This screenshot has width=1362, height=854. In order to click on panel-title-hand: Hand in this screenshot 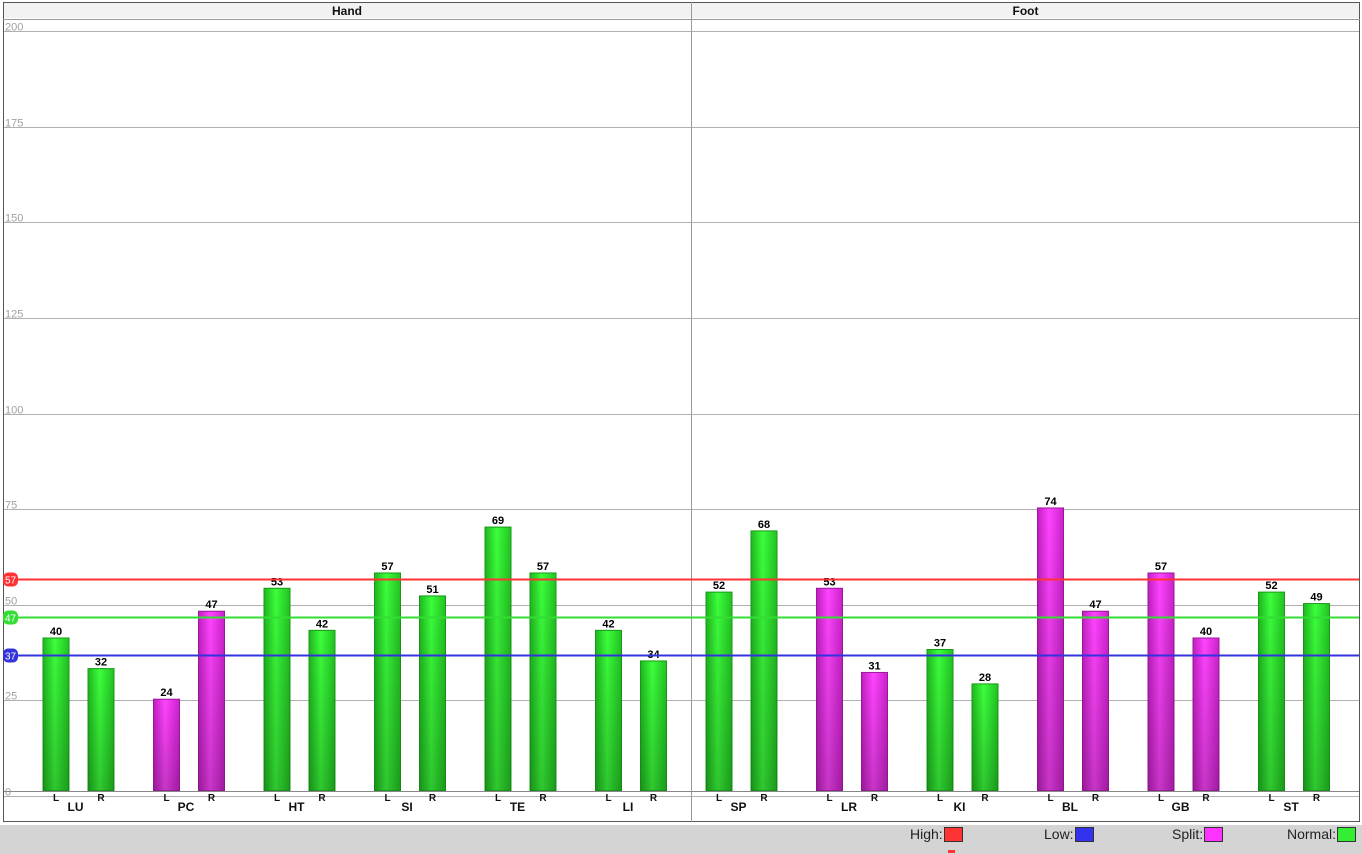, I will do `click(347, 11)`.